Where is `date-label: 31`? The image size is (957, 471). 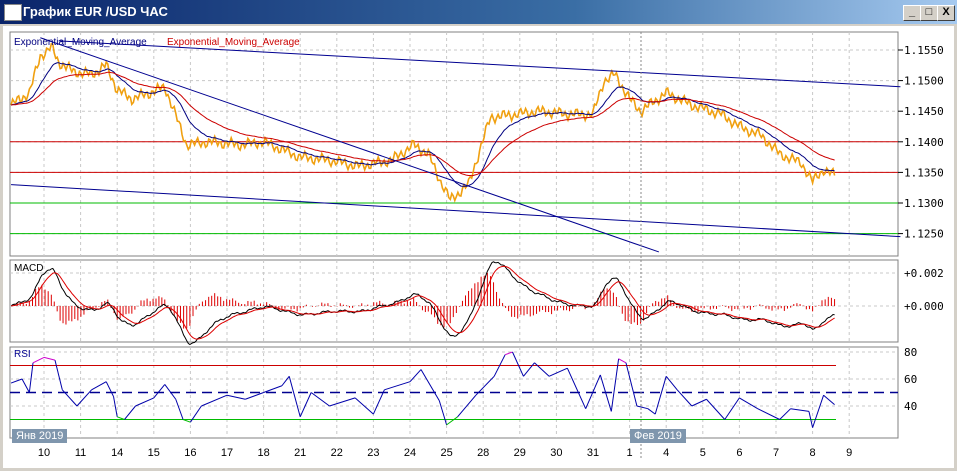 date-label: 31 is located at coordinates (593, 453).